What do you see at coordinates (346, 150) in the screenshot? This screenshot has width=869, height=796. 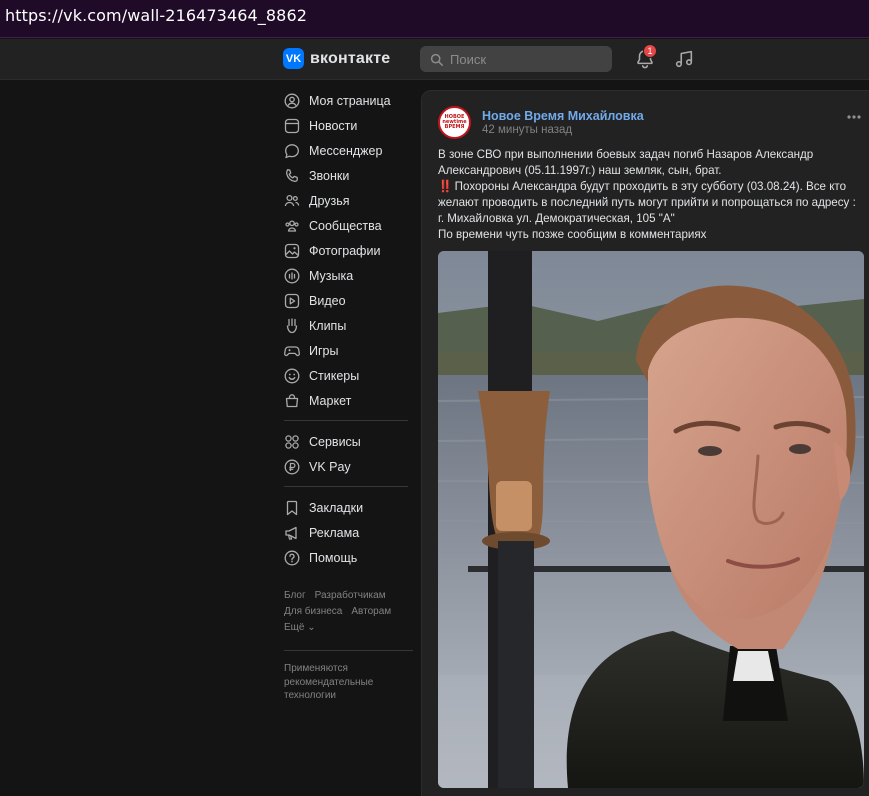 I see `sidebar-item-label: Мессенджер` at bounding box center [346, 150].